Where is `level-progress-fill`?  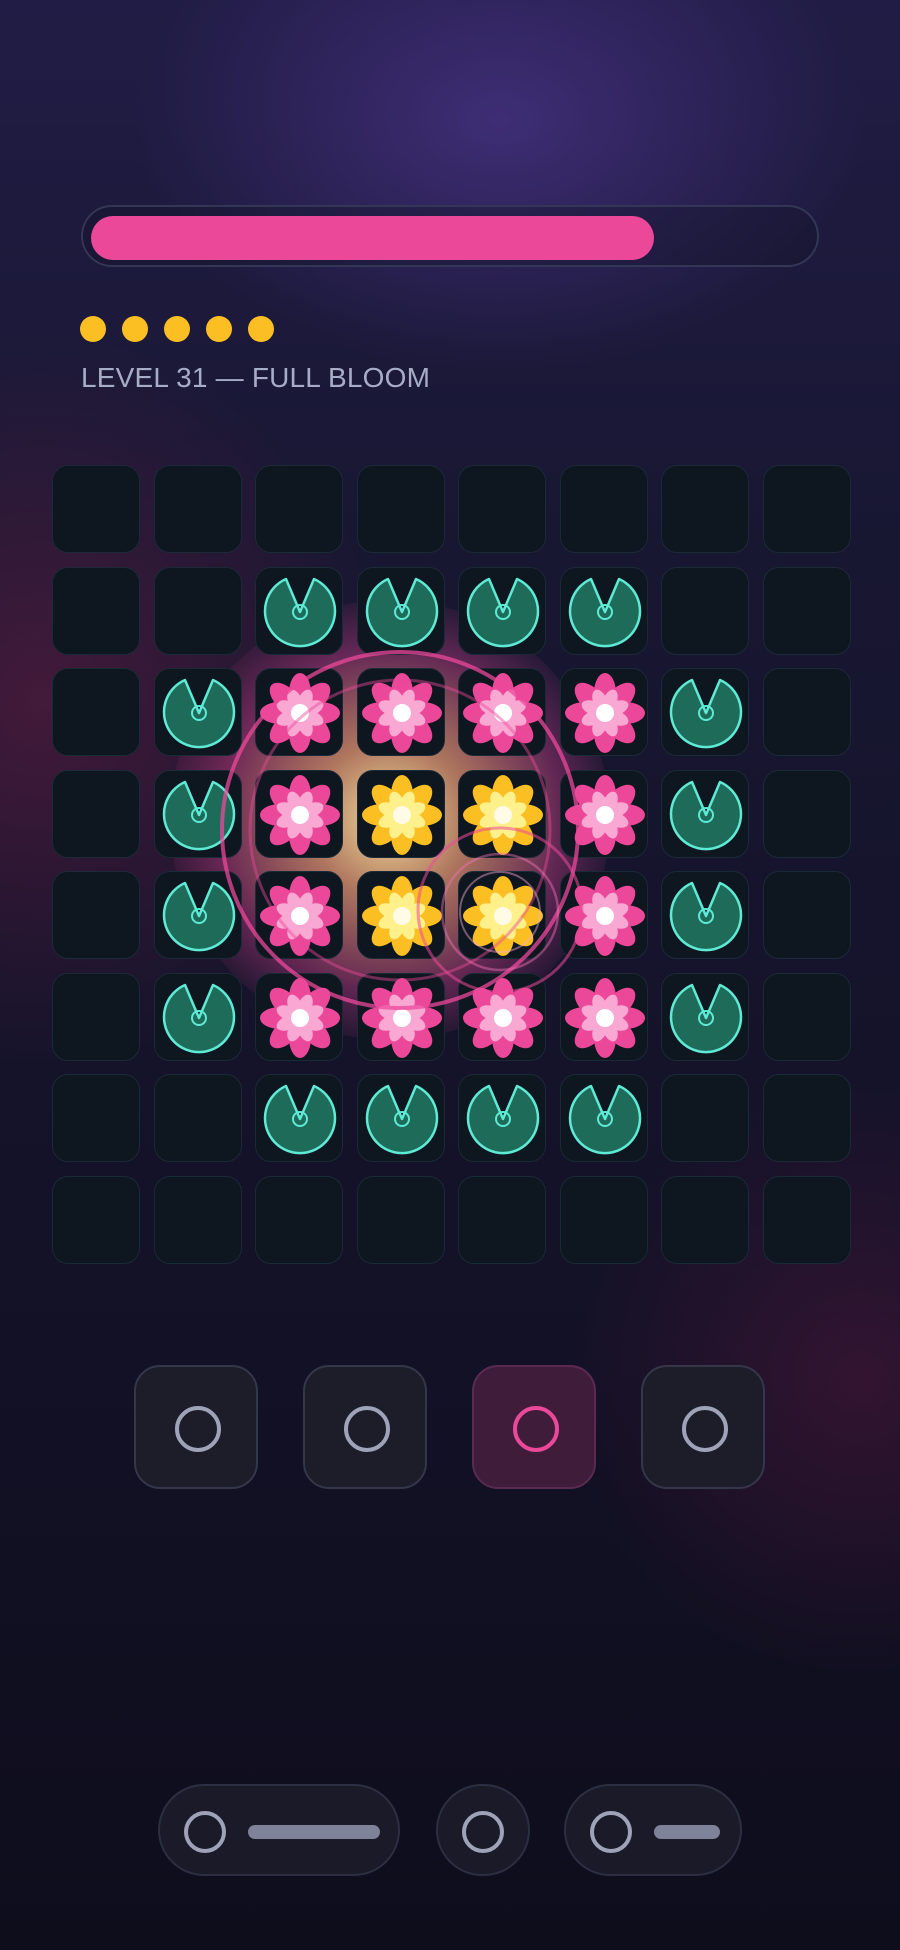
level-progress-fill is located at coordinates (372, 238).